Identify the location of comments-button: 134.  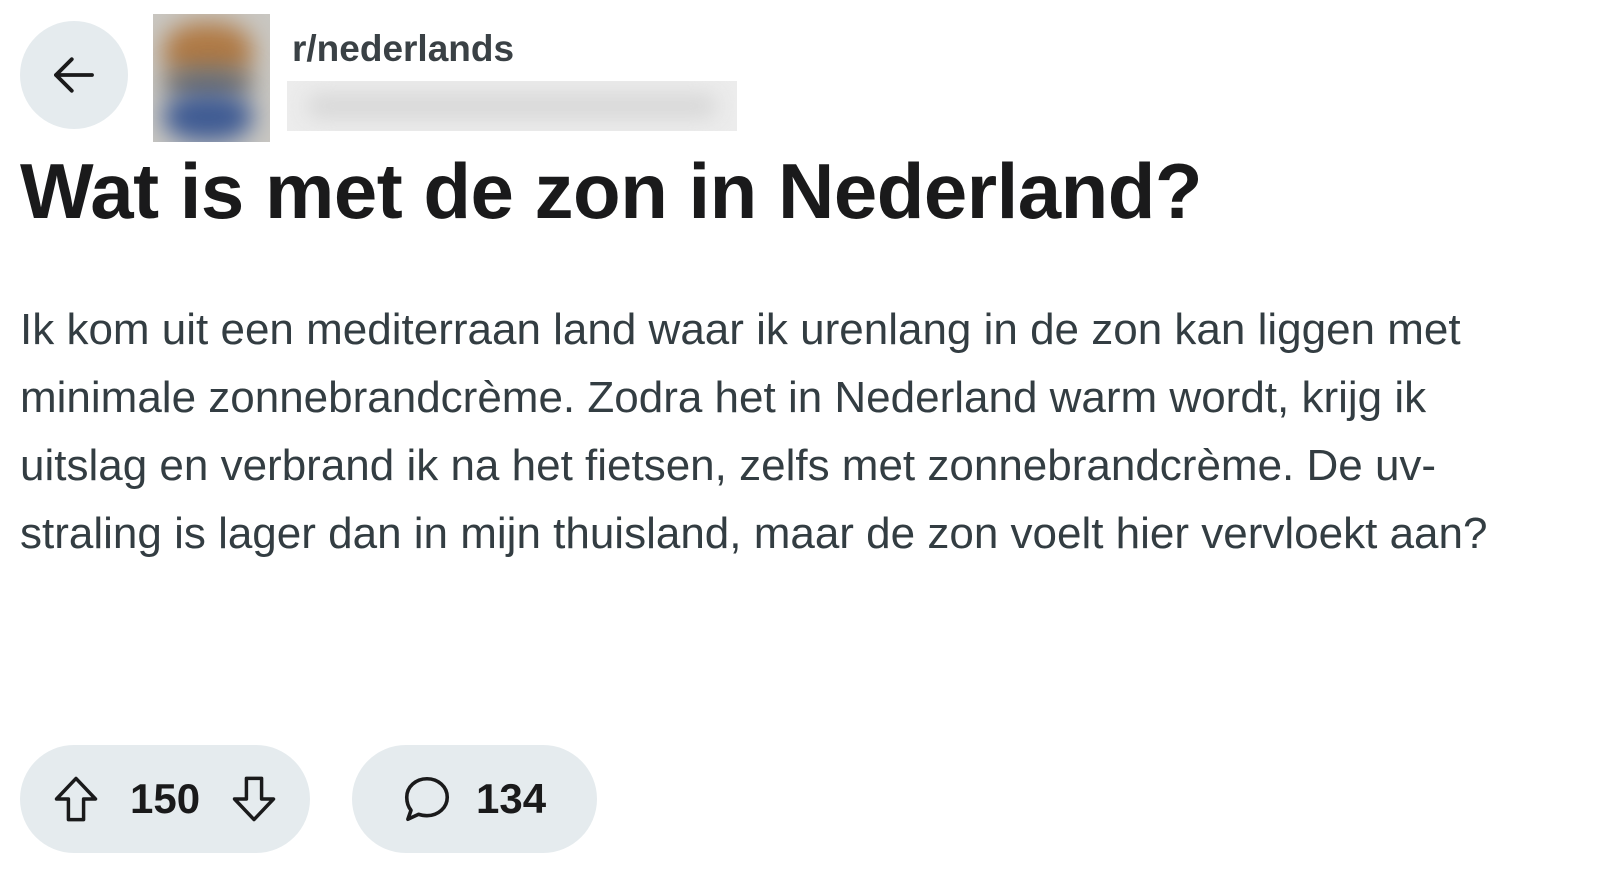
(474, 799).